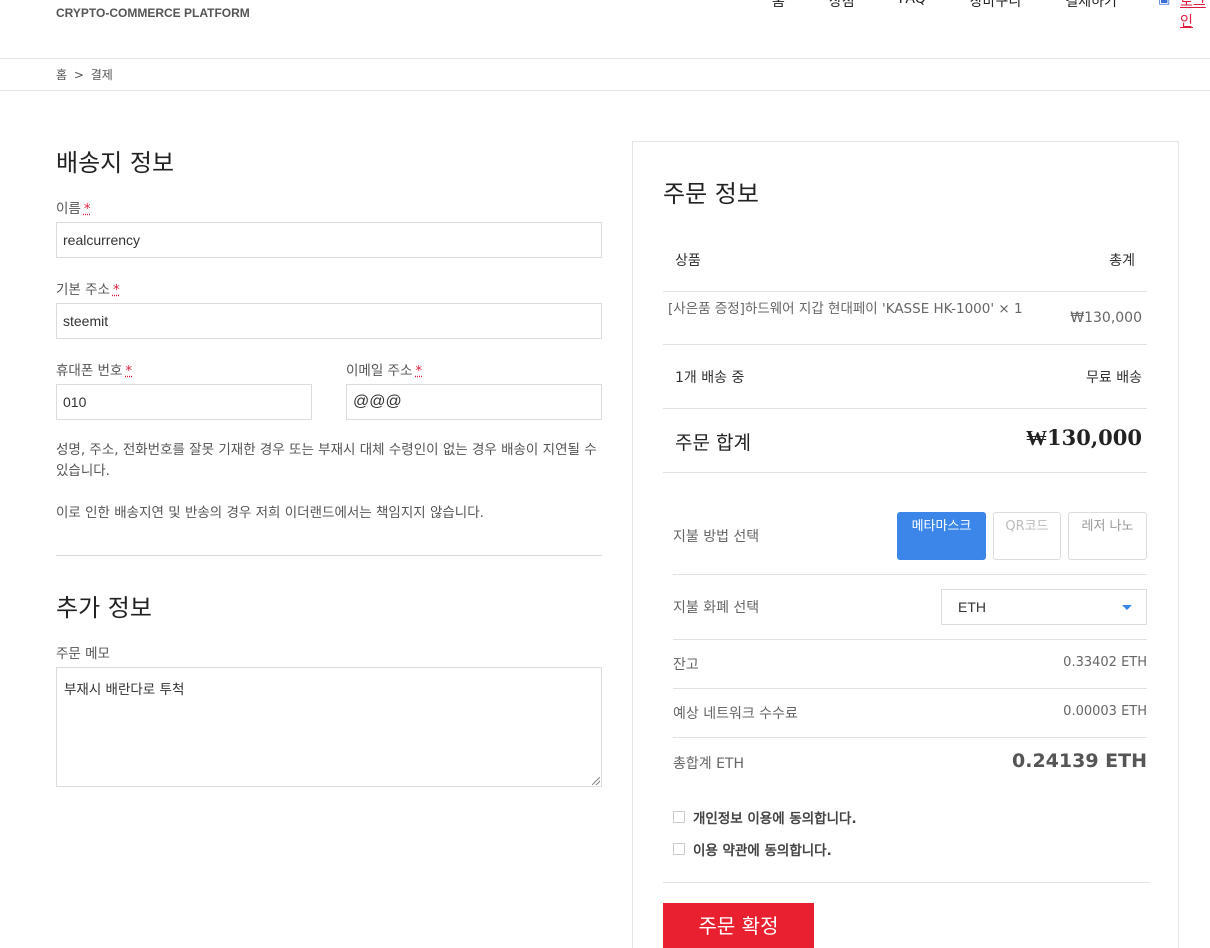  Describe the element at coordinates (679, 817) in the screenshot. I see `agree-privacy-checkbox` at that location.